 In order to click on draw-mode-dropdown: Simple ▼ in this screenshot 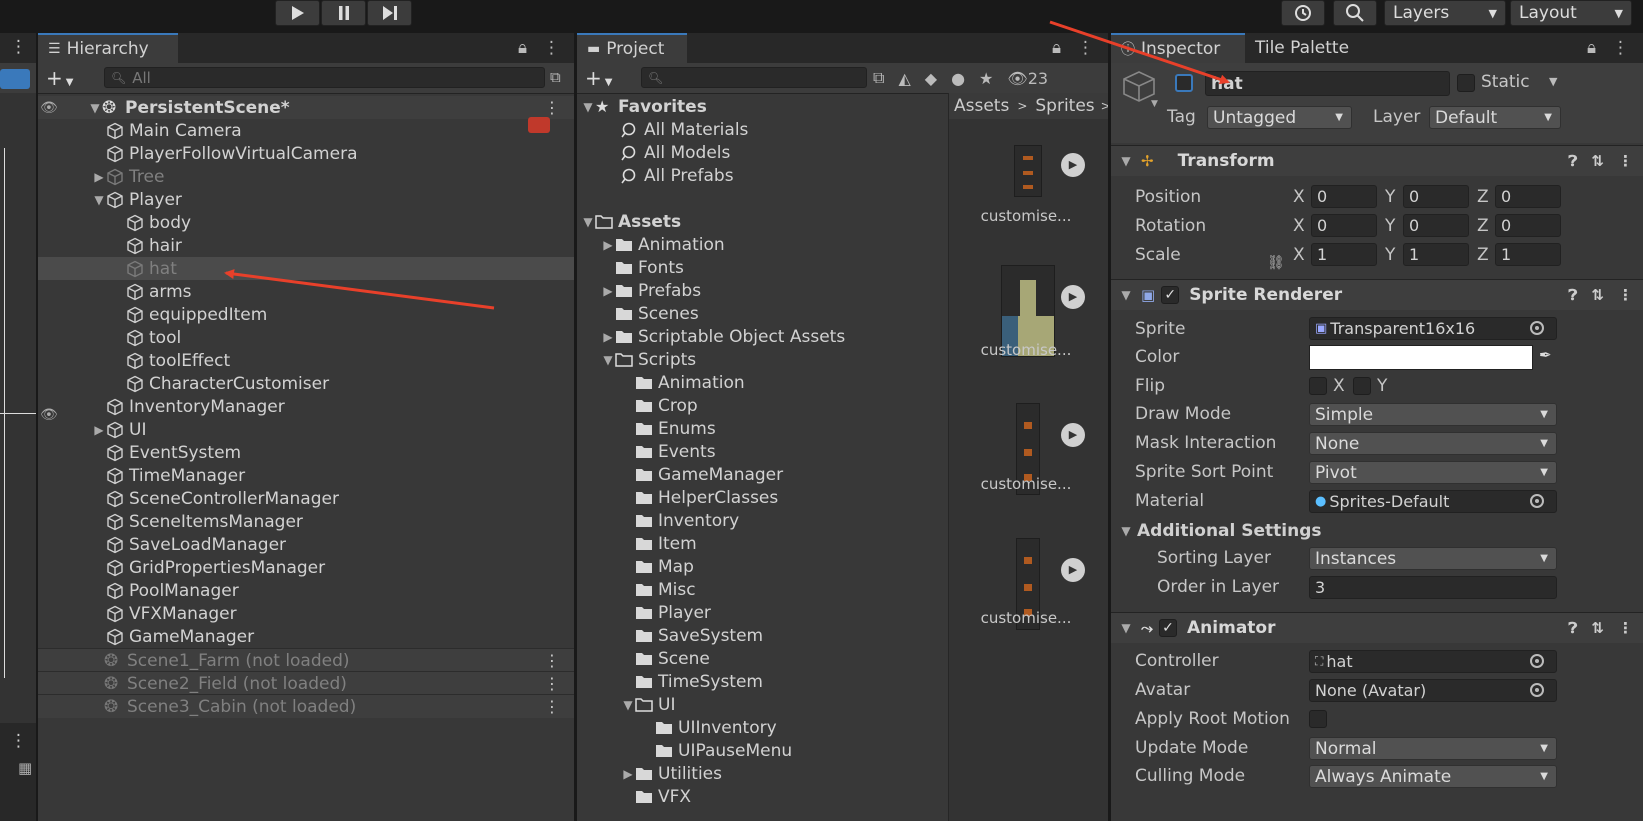, I will do `click(1433, 414)`.